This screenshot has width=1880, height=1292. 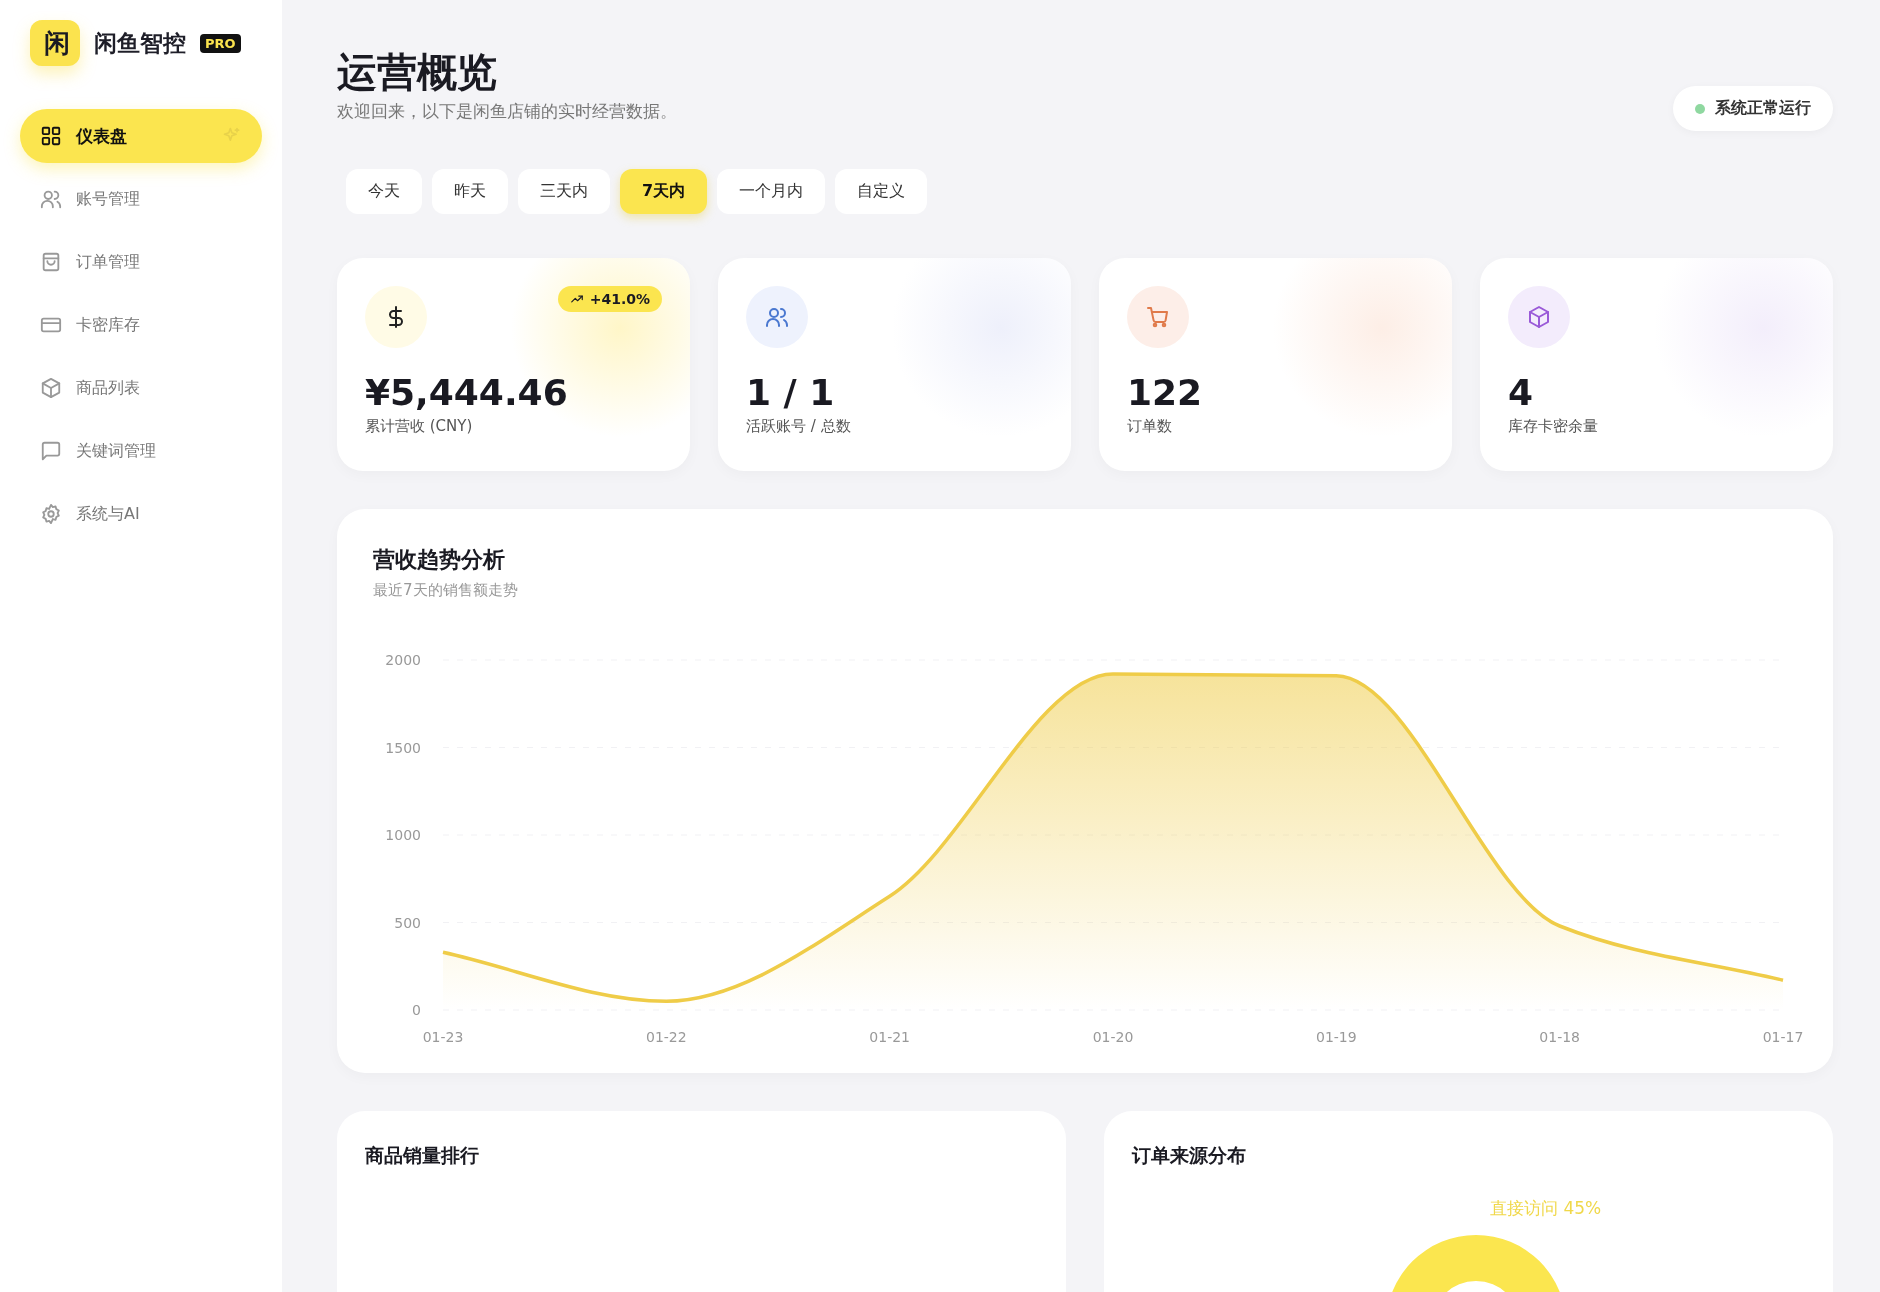 I want to click on range-tab: 昨天, so click(x=470, y=191).